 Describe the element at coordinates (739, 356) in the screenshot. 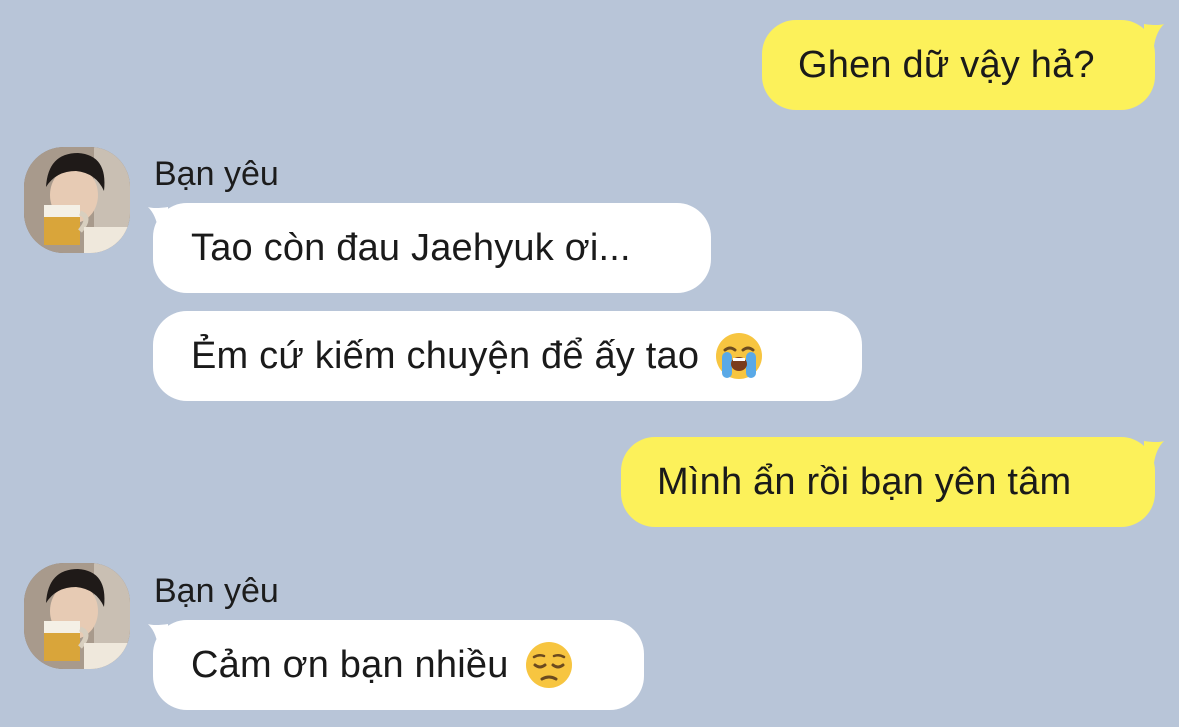

I see `loudly-crying-face-emoji` at that location.